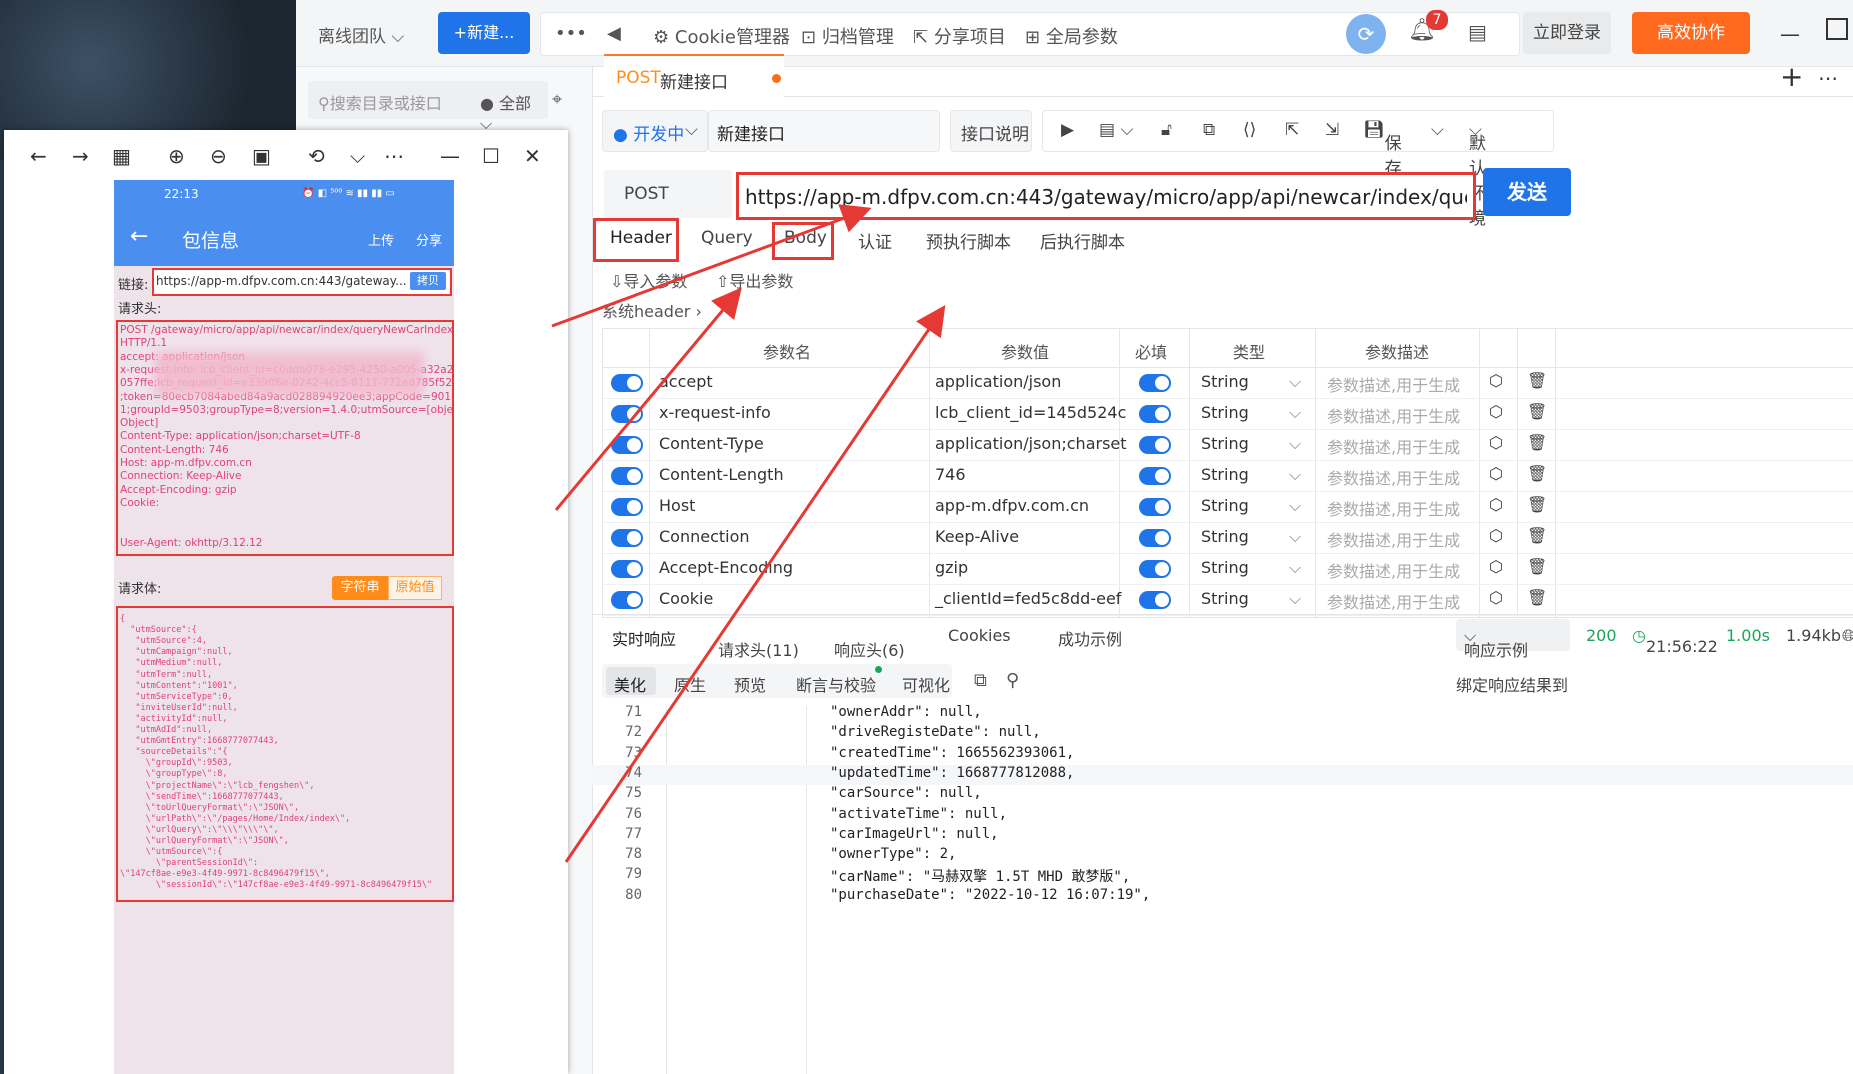 Image resolution: width=1853 pixels, height=1074 pixels. I want to click on annotation-arrows, so click(748, 533).